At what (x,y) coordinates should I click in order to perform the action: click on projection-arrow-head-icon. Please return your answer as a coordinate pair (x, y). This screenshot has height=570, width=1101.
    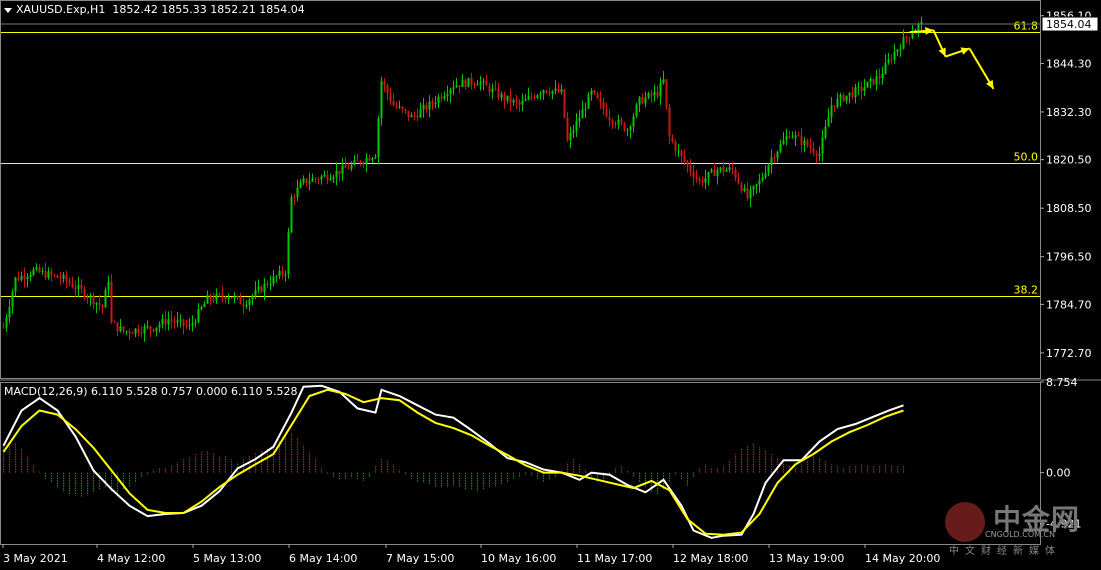
    Looking at the image, I should click on (965, 51).